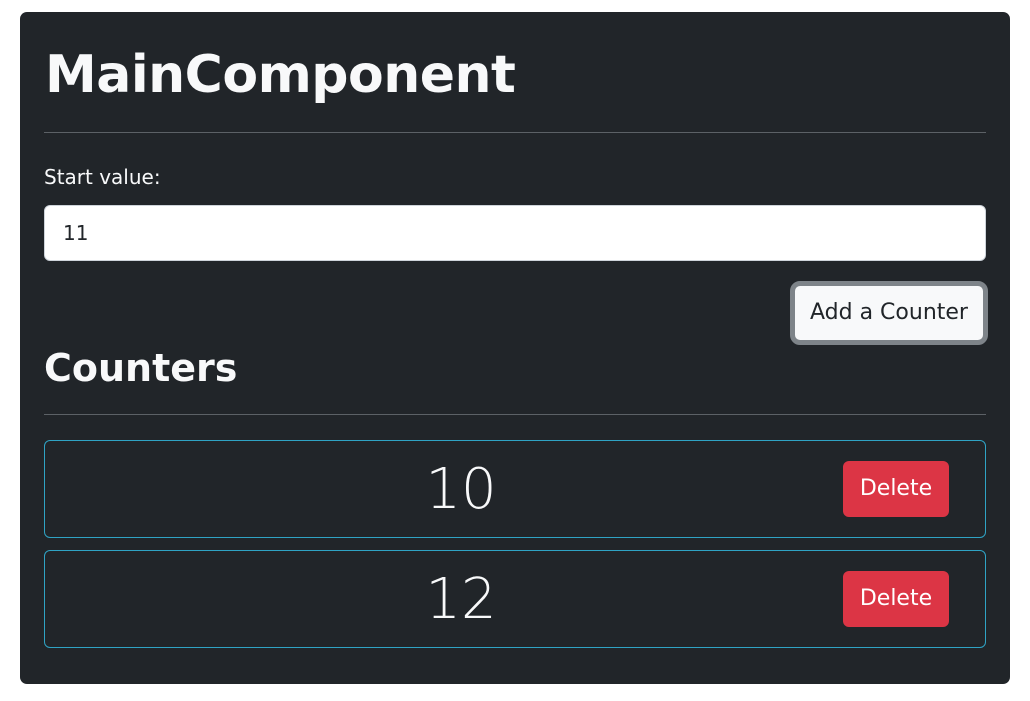 This screenshot has width=1030, height=701. Describe the element at coordinates (515, 599) in the screenshot. I see `counter-card: 12 Delete` at that location.